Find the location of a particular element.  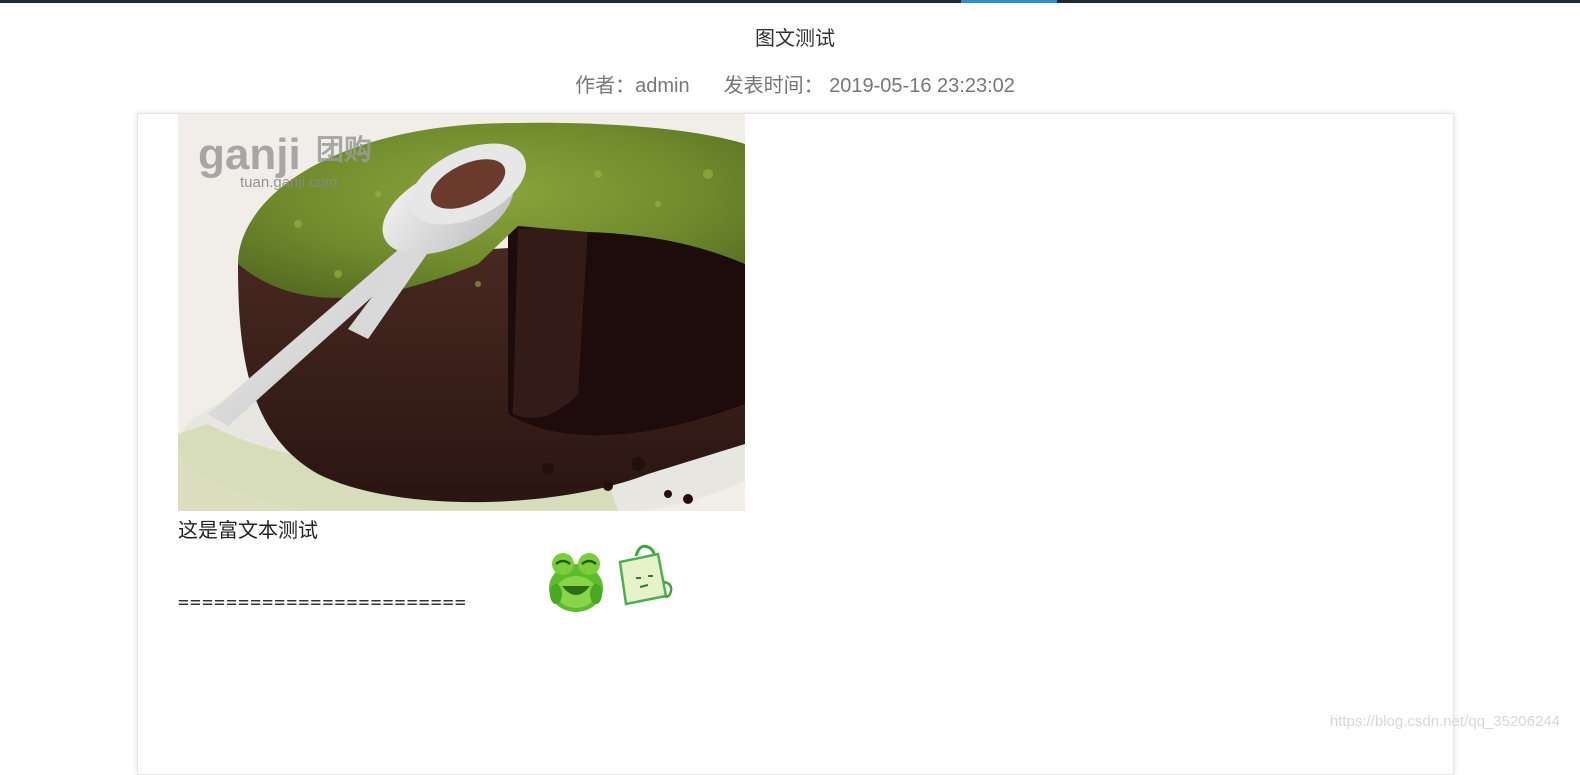

article-title: 图文测试 is located at coordinates (795, 39).